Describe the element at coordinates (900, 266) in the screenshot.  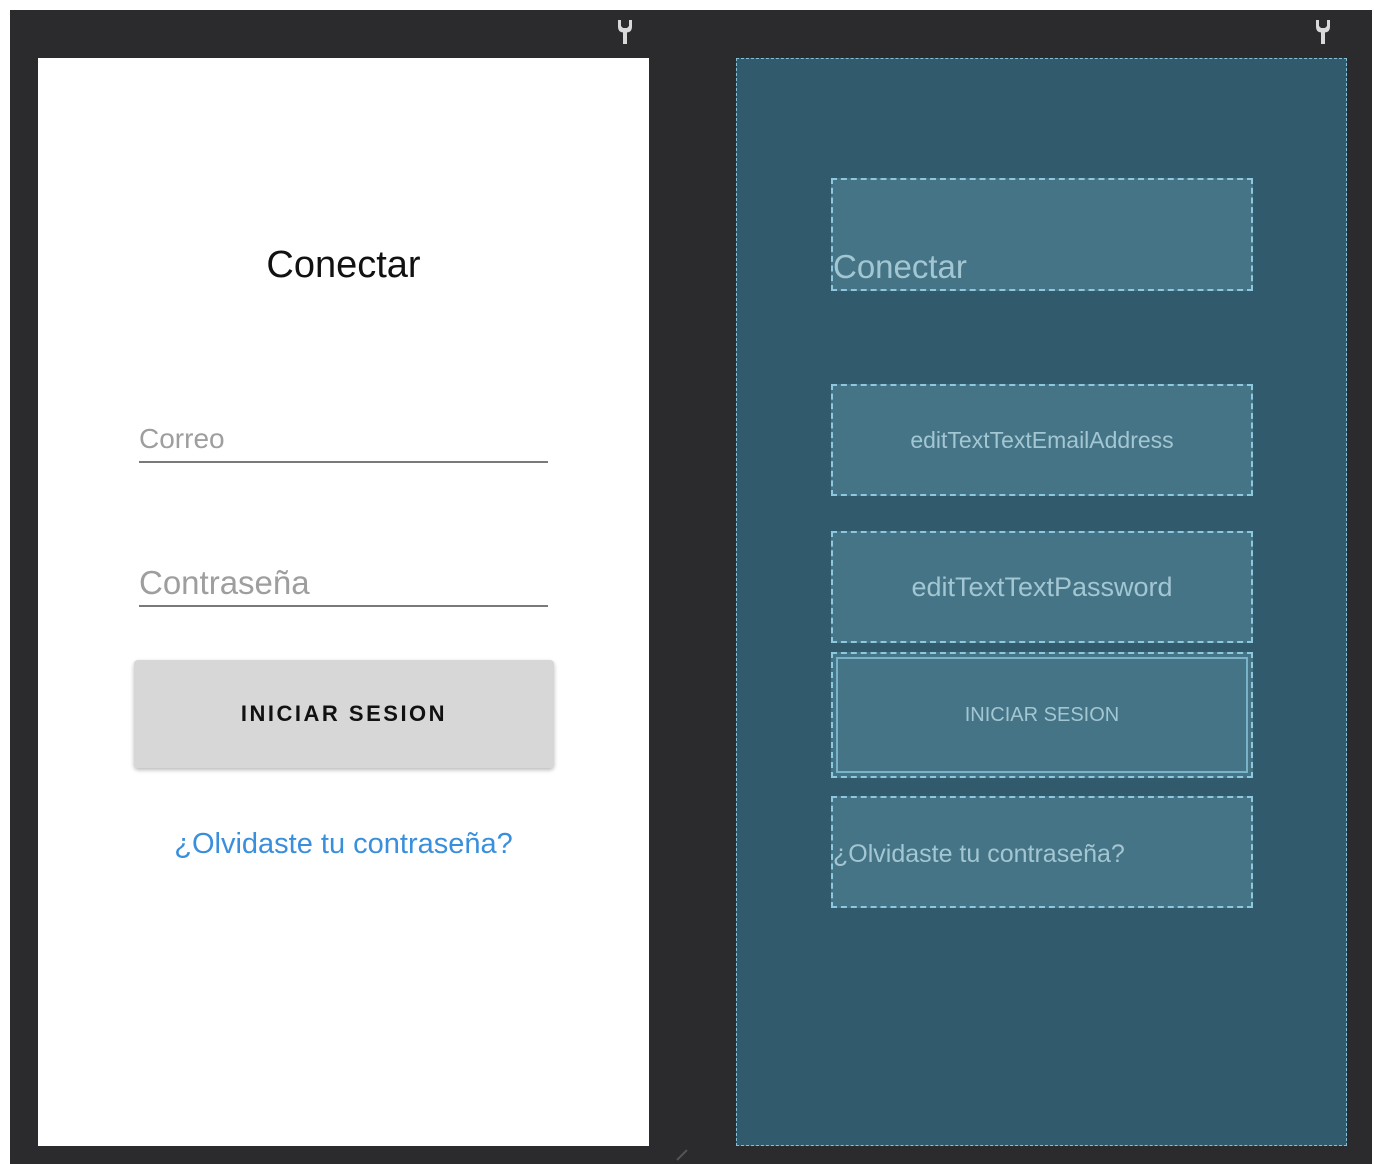
I see `blueprint-title-label: Conectar` at that location.